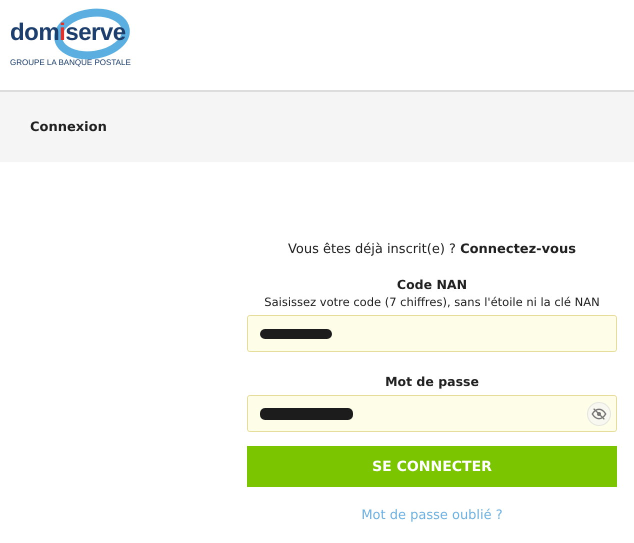  Describe the element at coordinates (599, 414) in the screenshot. I see `hidden-eye-icon` at that location.